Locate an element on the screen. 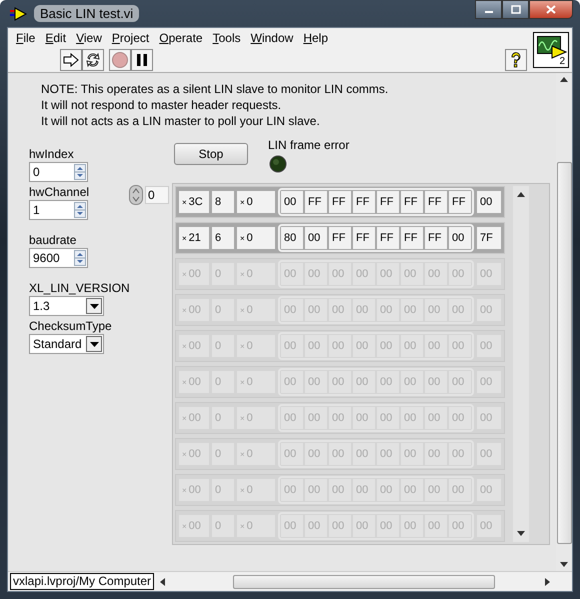 The width and height of the screenshot is (580, 599). run-continuously-button is located at coordinates (93, 59).